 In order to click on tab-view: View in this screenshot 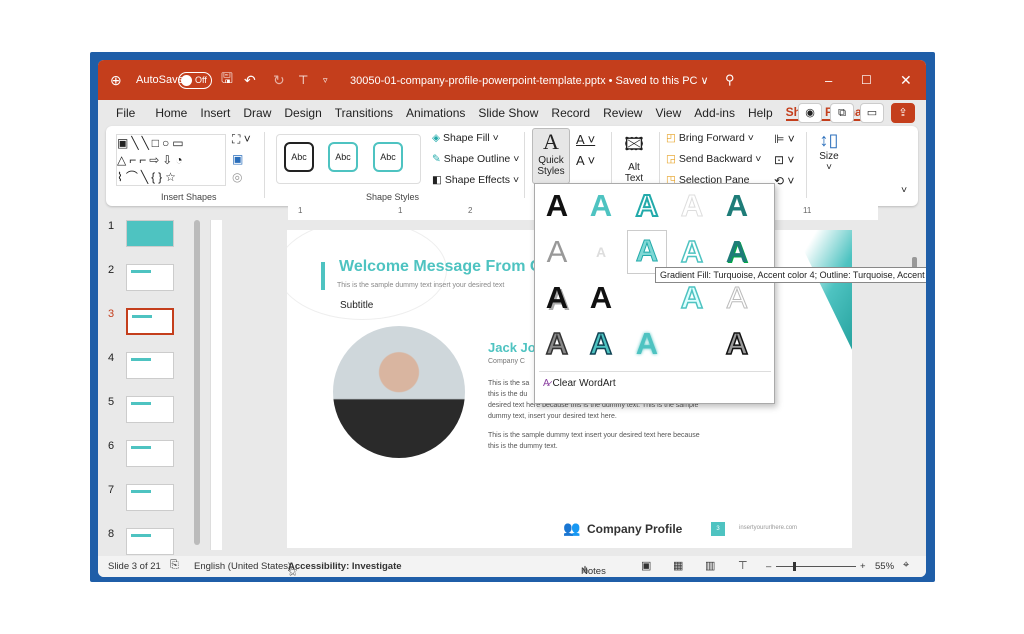, I will do `click(668, 113)`.